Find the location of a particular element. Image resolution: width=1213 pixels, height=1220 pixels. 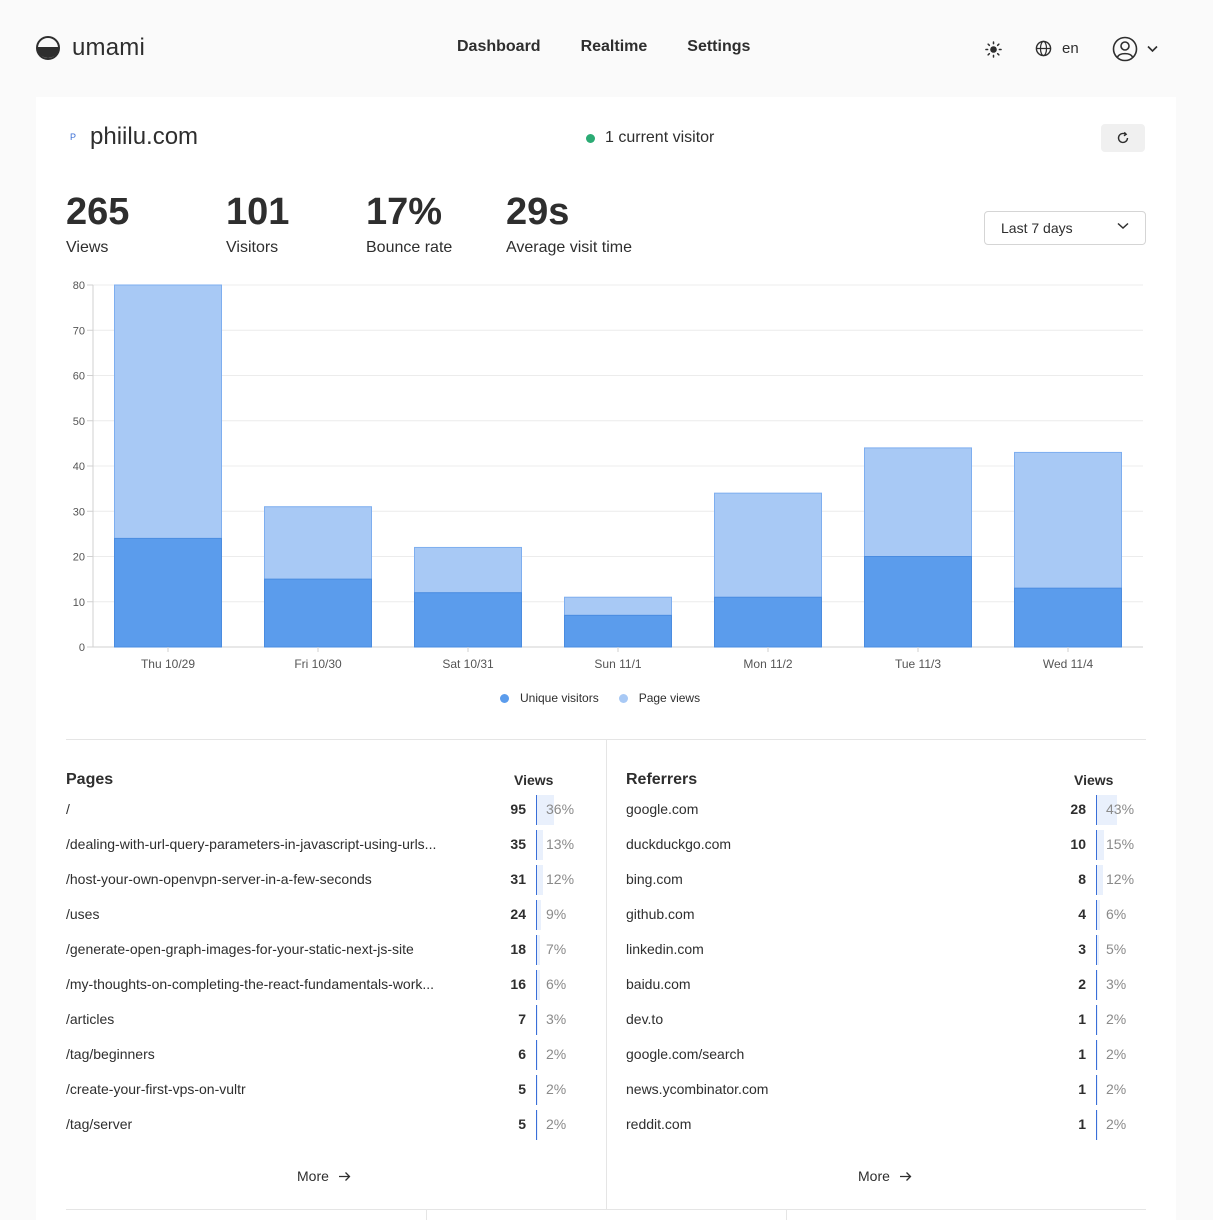

table-row: duckduckgo.com 10 15% is located at coordinates (881, 845).